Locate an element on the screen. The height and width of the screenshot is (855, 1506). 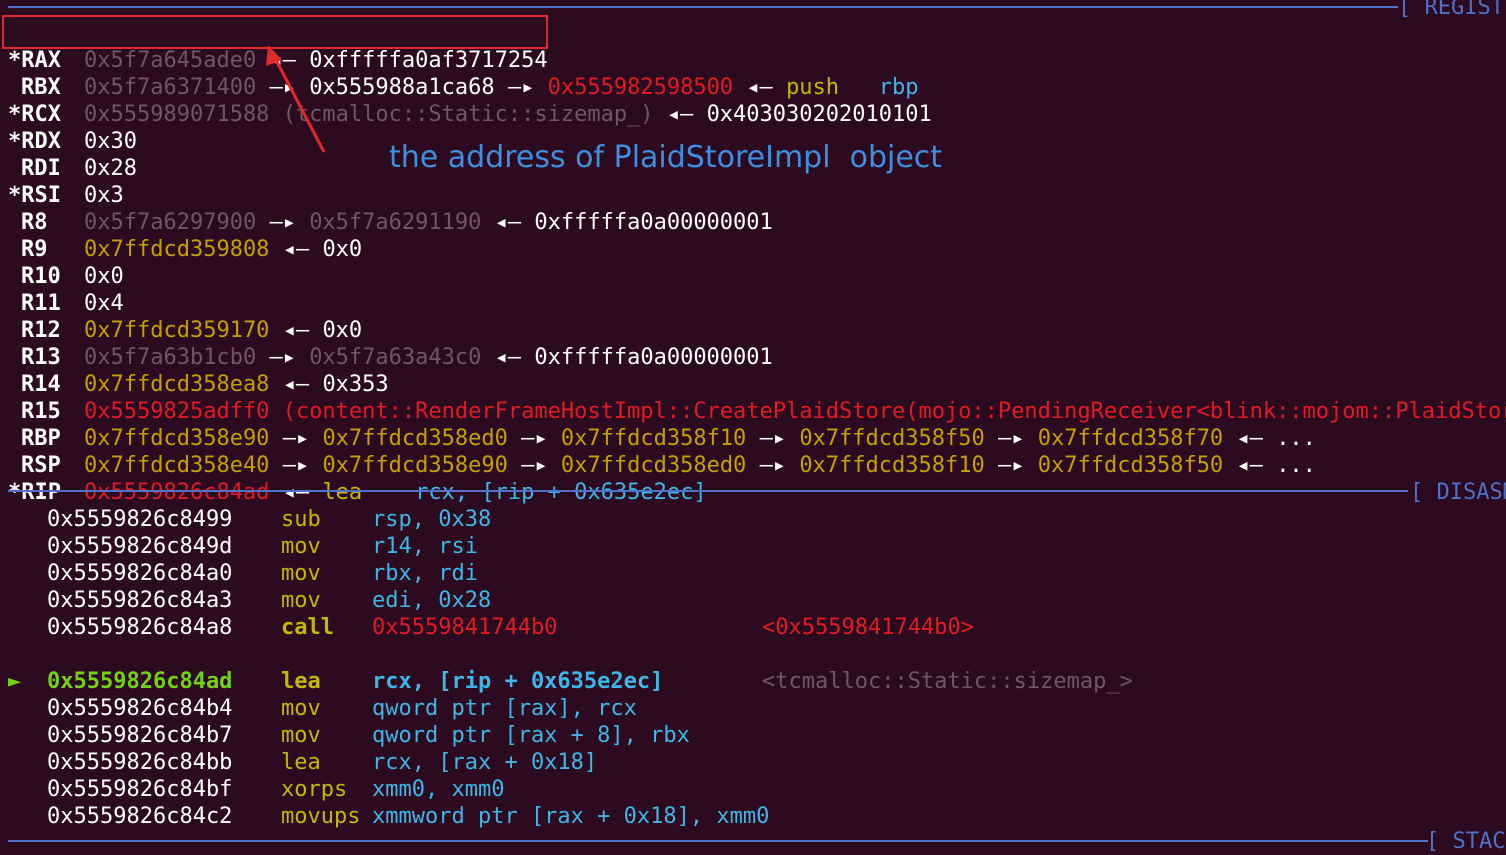
register-r12: R12 0x7ffdcd359170 ◂— 0x0 is located at coordinates (185, 316).